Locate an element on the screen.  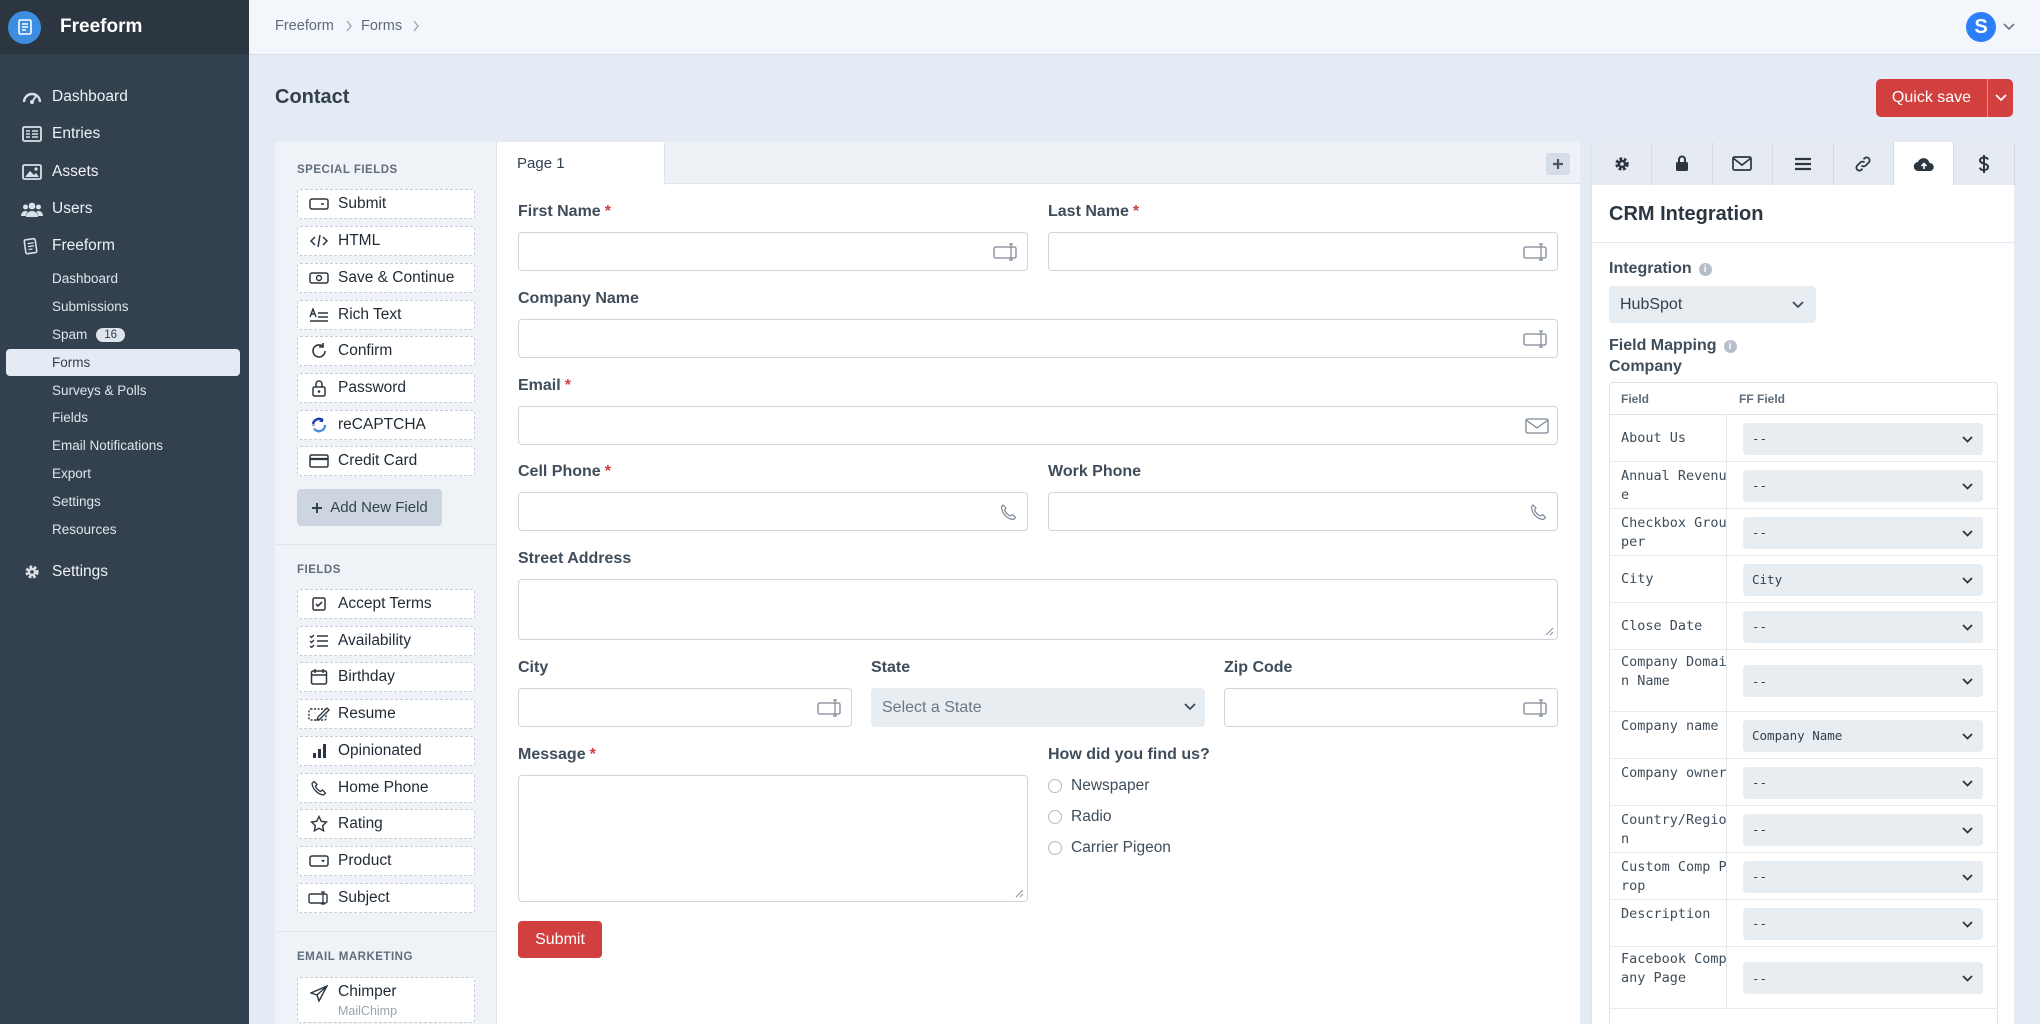
palette-item-credit-card: Credit Card is located at coordinates (386, 461).